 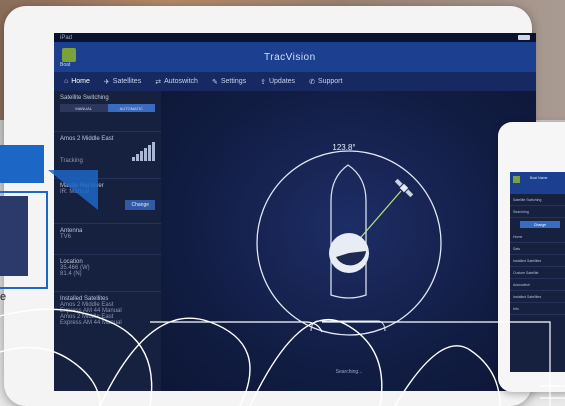 I want to click on nav-label: Settings, so click(x=233, y=81).